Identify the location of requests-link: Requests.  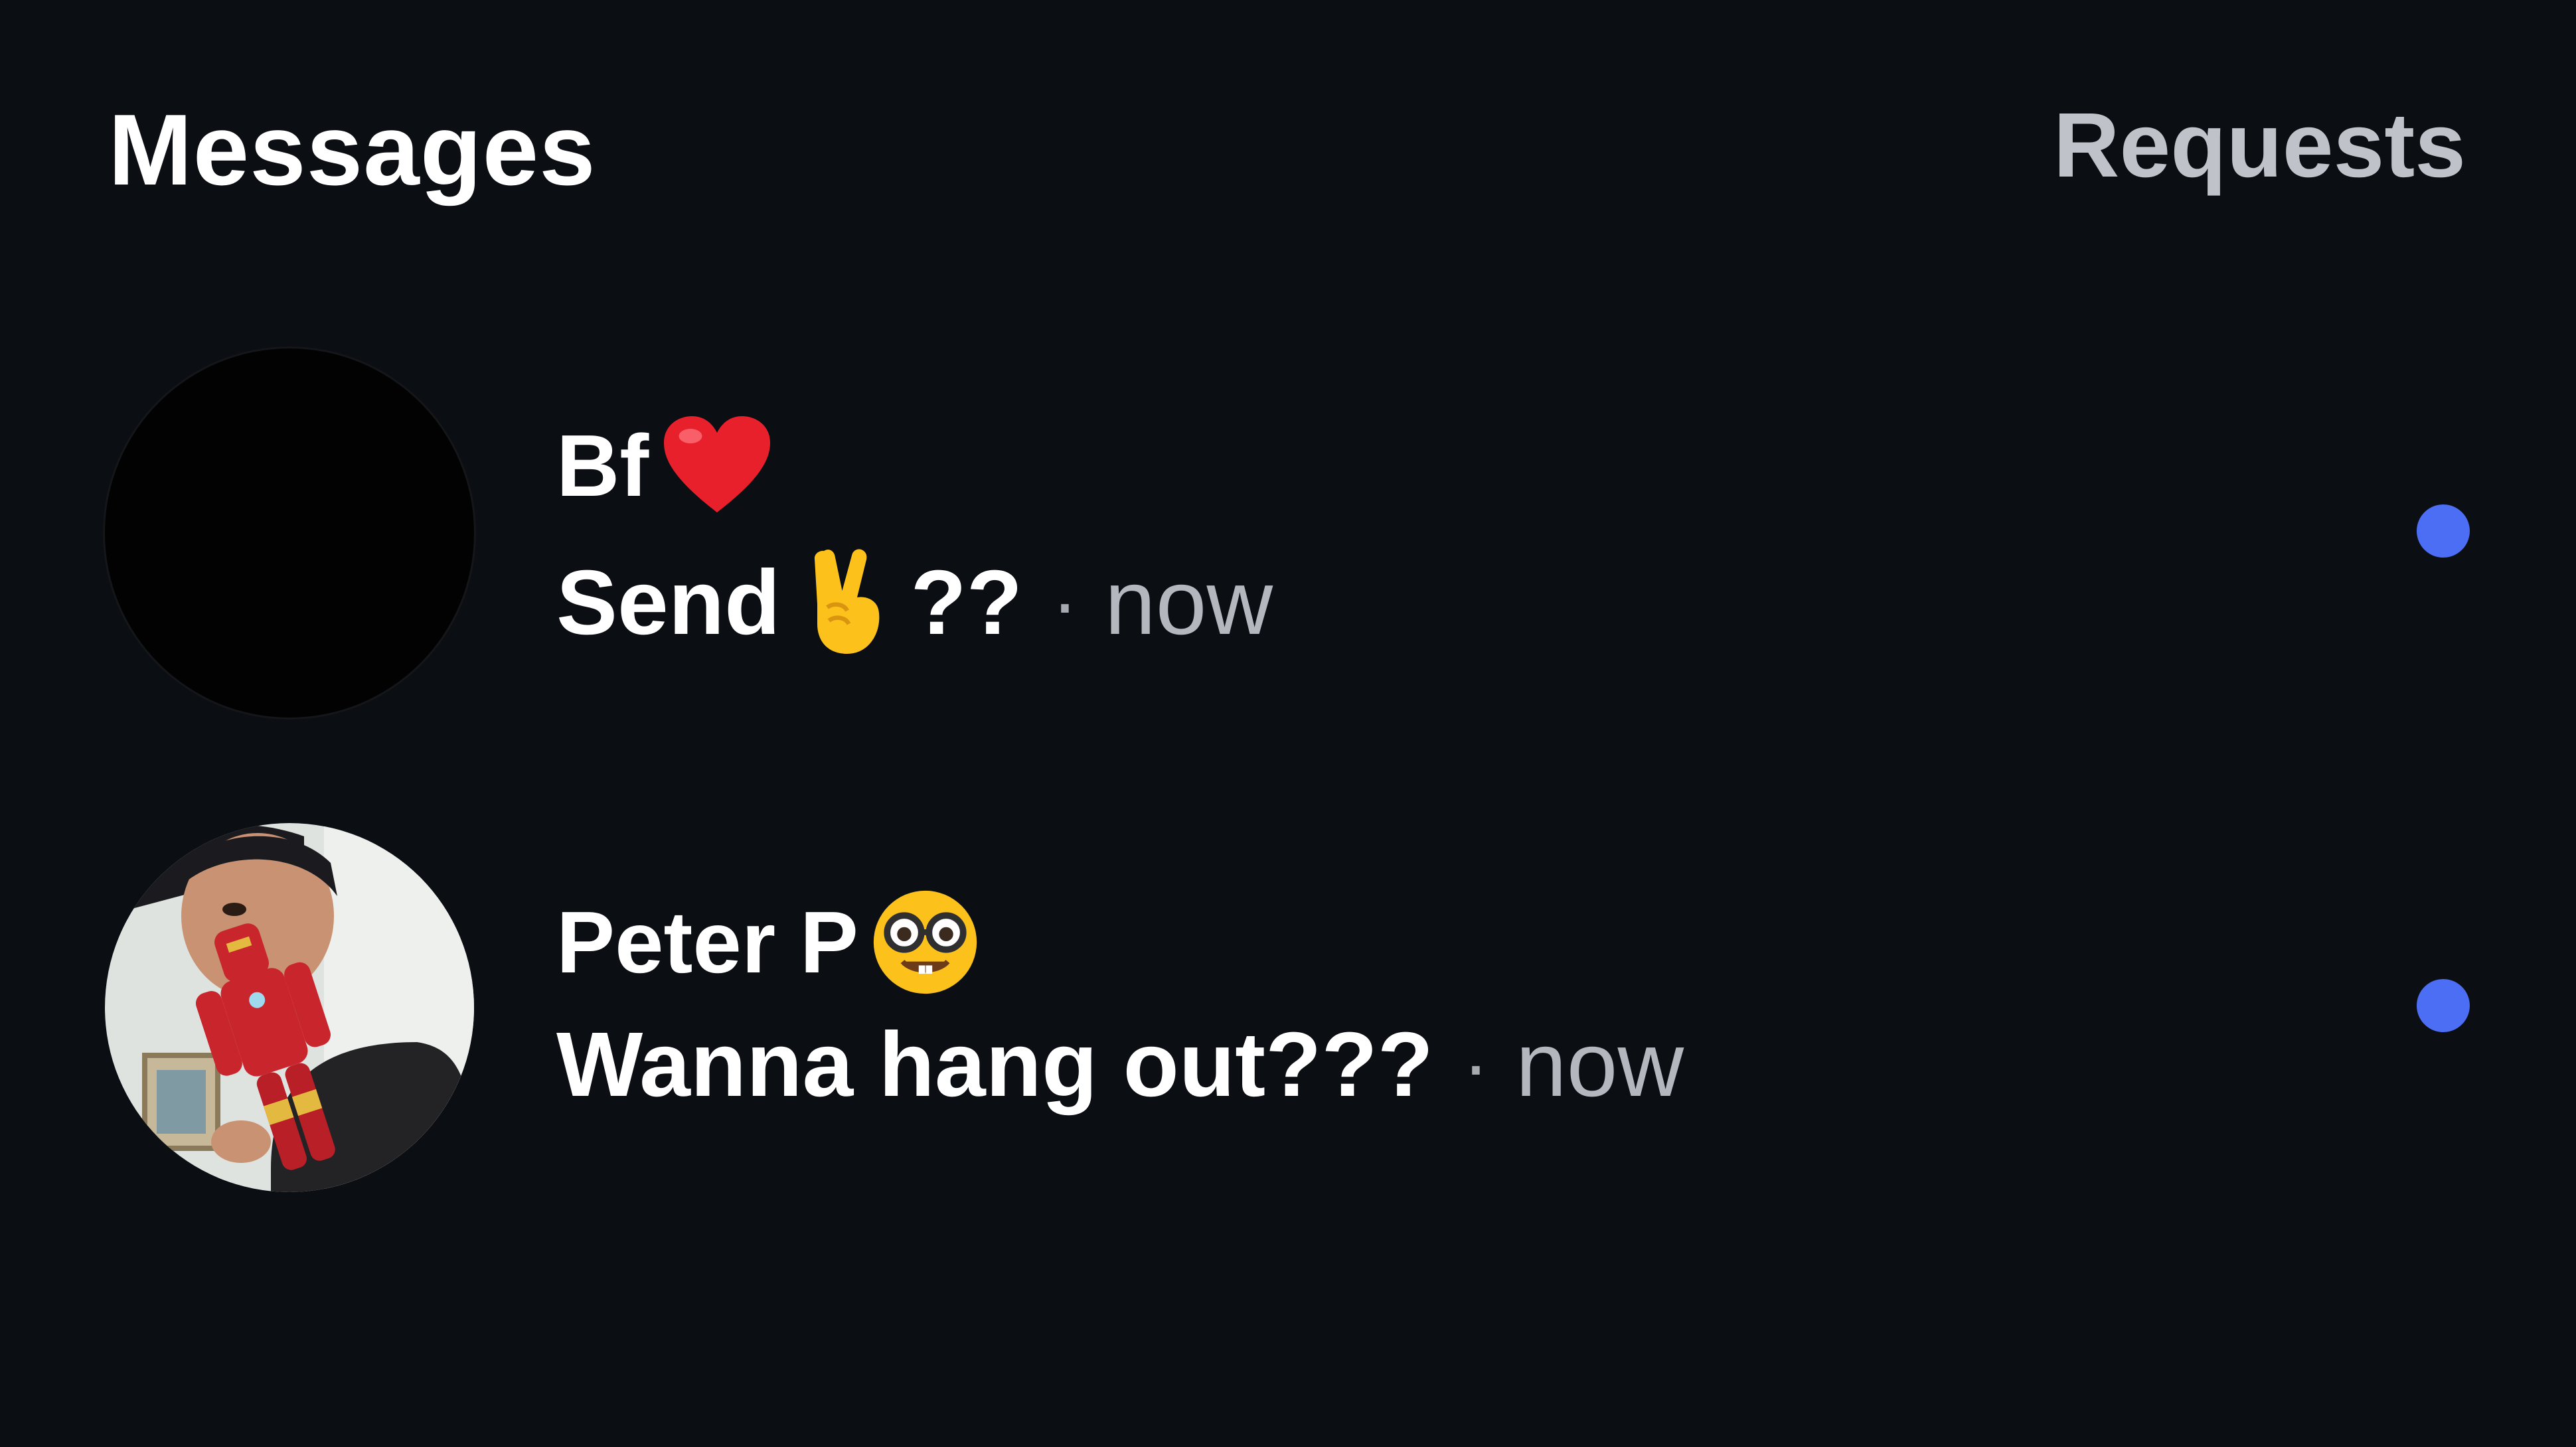
(2259, 145).